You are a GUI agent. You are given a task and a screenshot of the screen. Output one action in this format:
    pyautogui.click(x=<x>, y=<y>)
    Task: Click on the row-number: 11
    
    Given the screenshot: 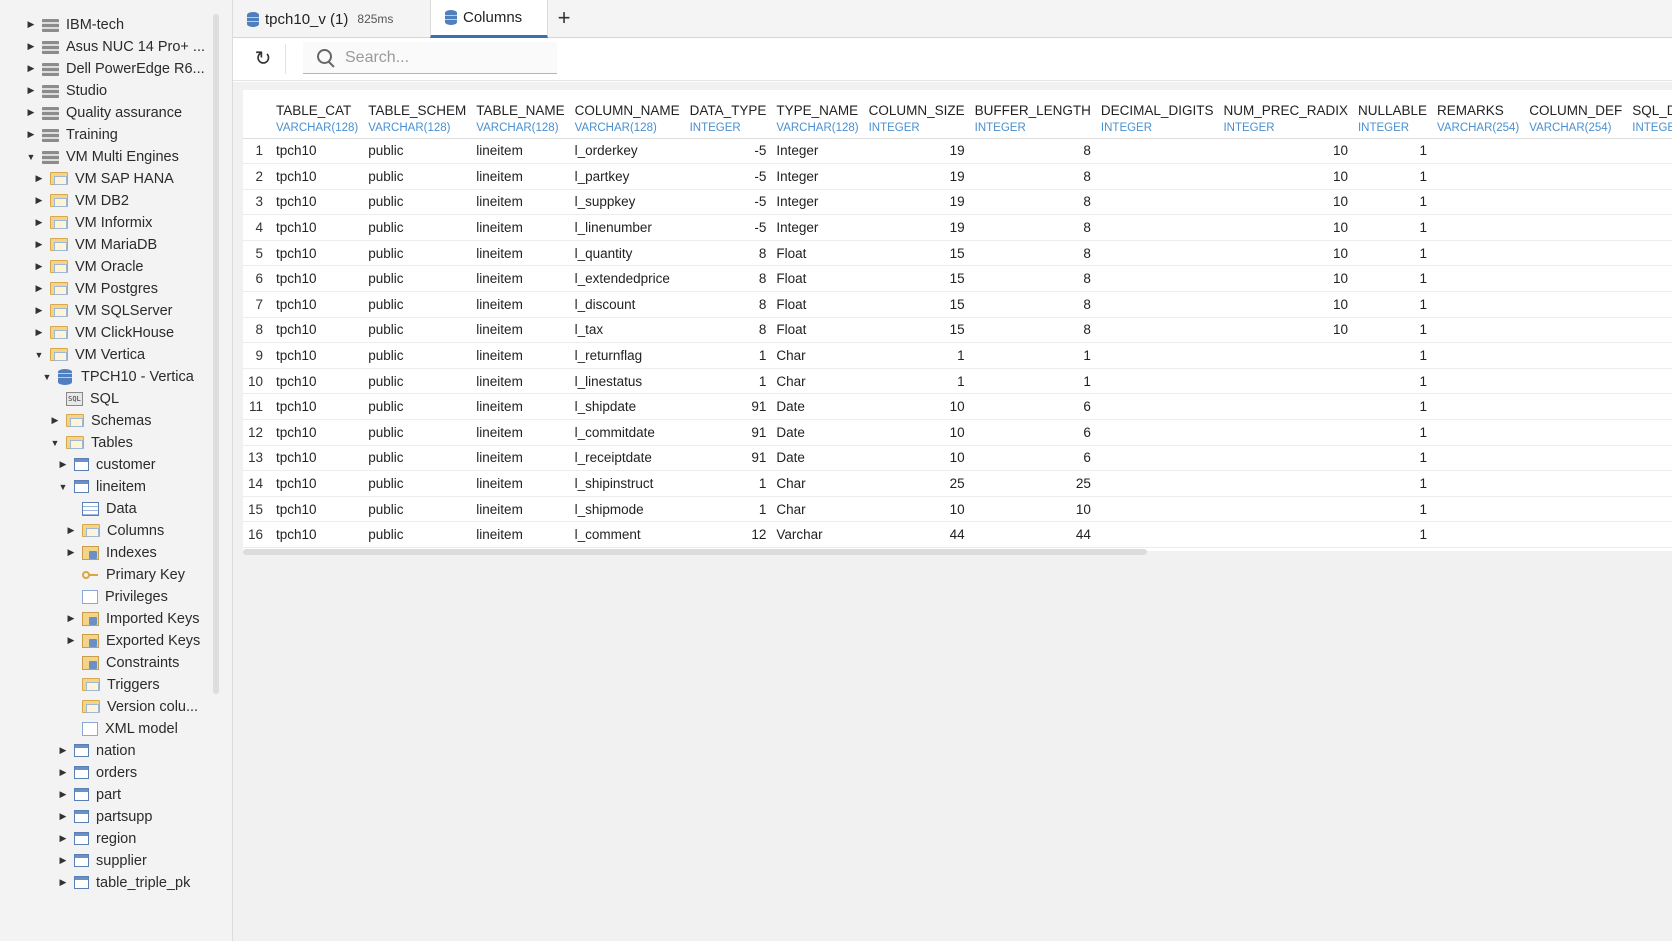 What is the action you would take?
    pyautogui.click(x=257, y=407)
    